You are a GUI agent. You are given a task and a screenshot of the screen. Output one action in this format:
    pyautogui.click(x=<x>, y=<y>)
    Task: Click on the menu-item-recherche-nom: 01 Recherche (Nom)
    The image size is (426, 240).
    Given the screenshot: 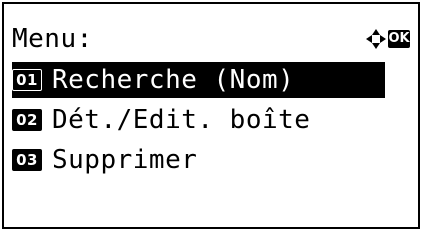 What is the action you would take?
    pyautogui.click(x=198, y=80)
    